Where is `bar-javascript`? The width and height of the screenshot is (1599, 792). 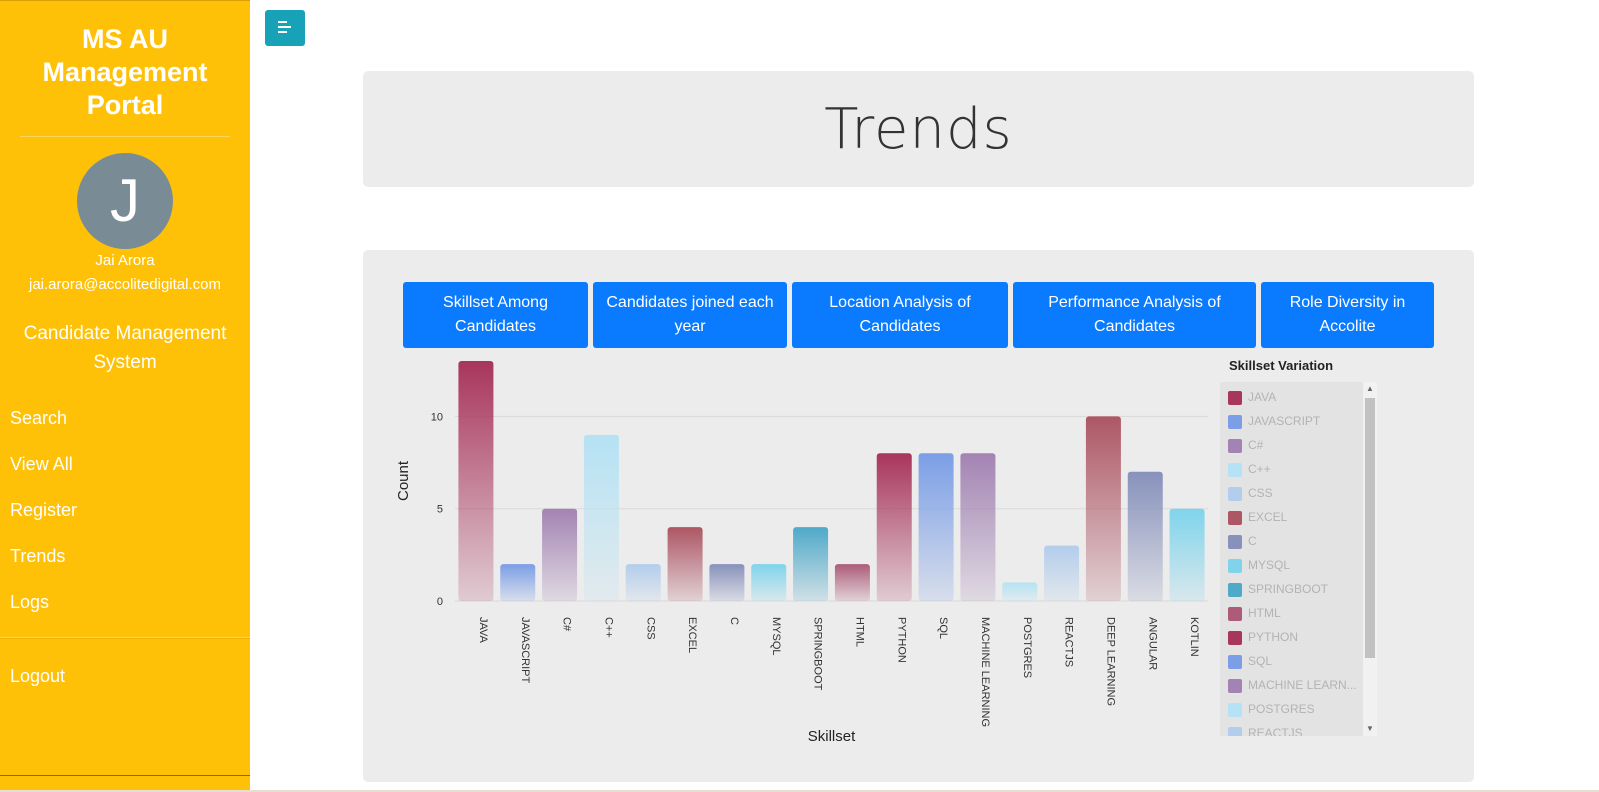 bar-javascript is located at coordinates (518, 582).